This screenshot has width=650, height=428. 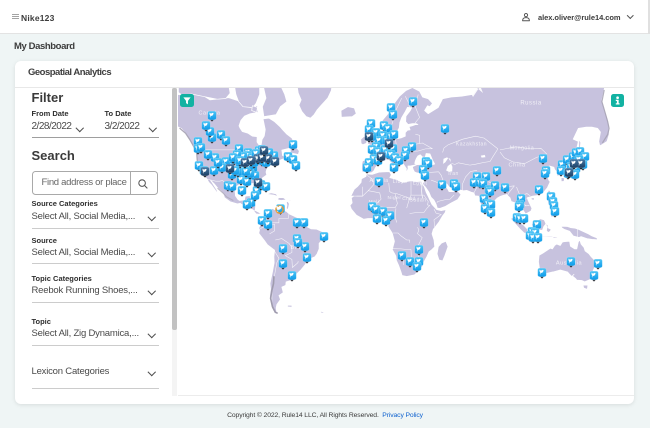 I want to click on svg-text: Mongolia, so click(x=522, y=149).